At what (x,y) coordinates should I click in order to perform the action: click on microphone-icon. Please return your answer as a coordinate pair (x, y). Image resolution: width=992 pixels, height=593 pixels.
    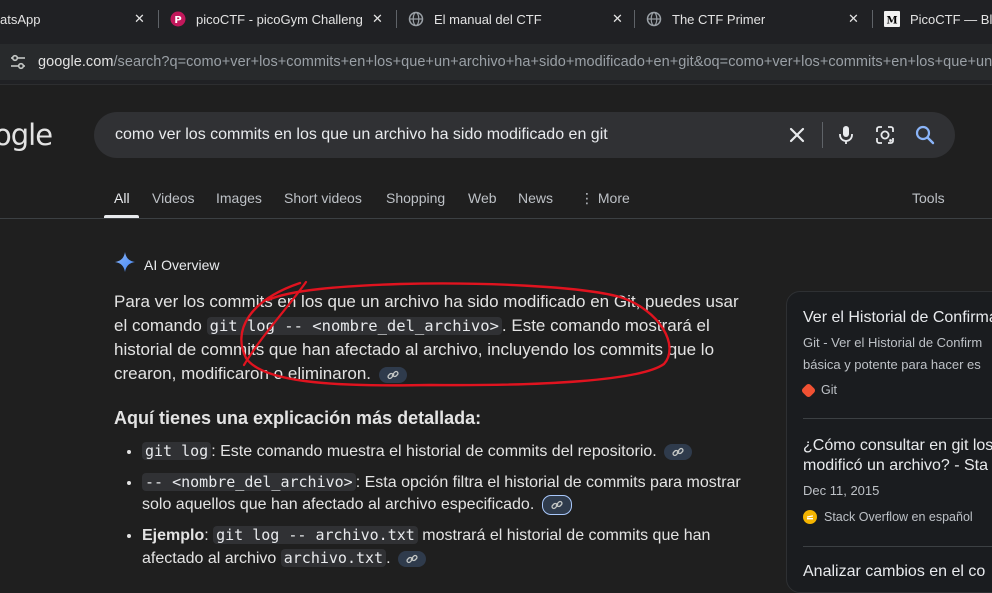
    Looking at the image, I should click on (846, 135).